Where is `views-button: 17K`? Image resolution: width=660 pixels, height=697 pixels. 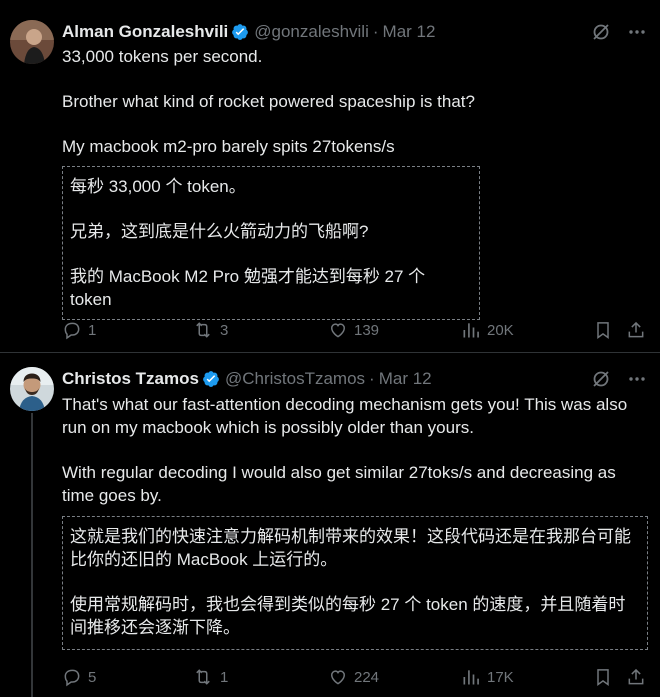 views-button: 17K is located at coordinates (487, 677).